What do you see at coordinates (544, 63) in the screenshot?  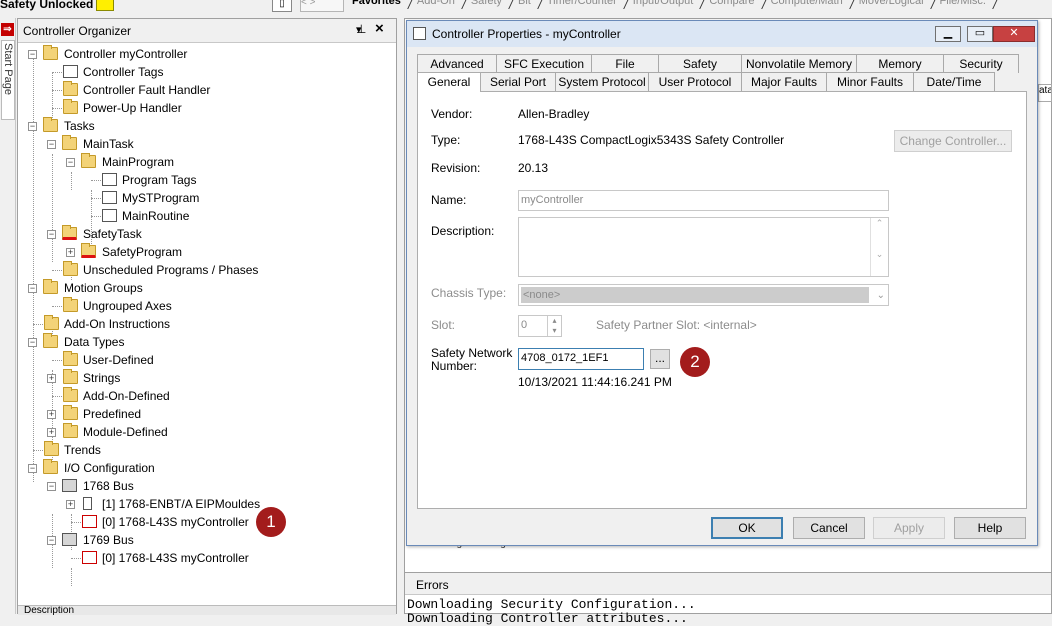 I see `tab-sfc-execution: SFC Execution` at bounding box center [544, 63].